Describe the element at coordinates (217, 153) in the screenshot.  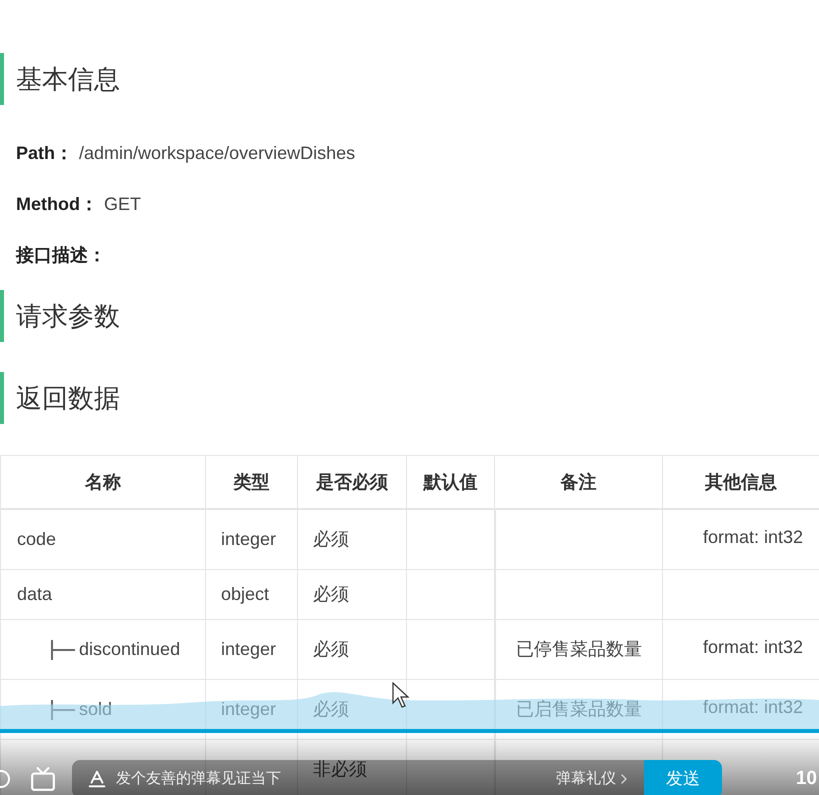
I see `field-value: /admin/workspace/overviewDishes` at that location.